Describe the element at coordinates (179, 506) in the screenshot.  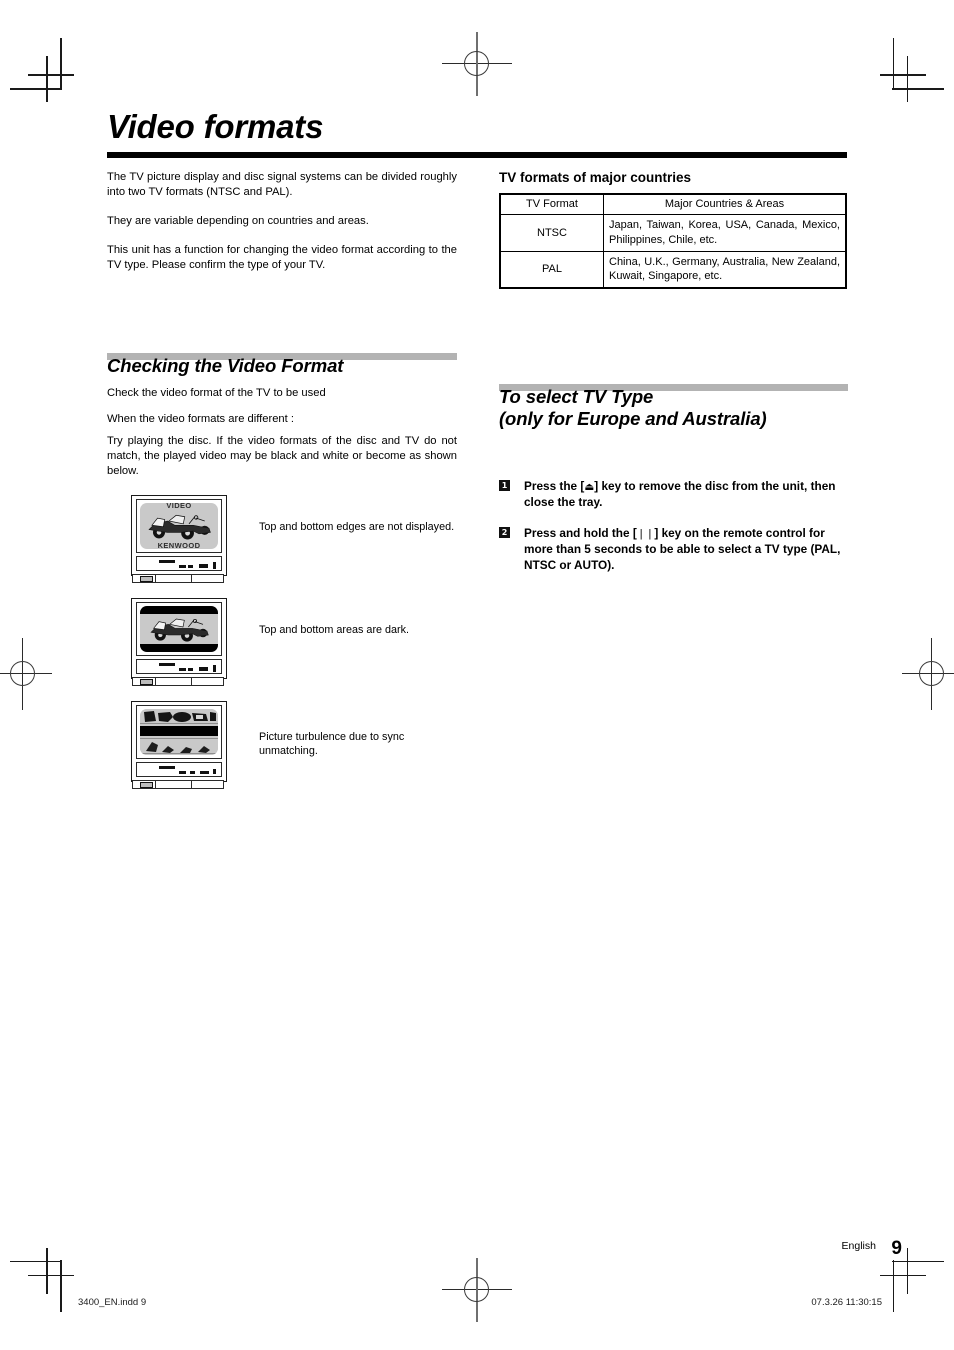
I see `screen-top-label: VIDEO` at that location.